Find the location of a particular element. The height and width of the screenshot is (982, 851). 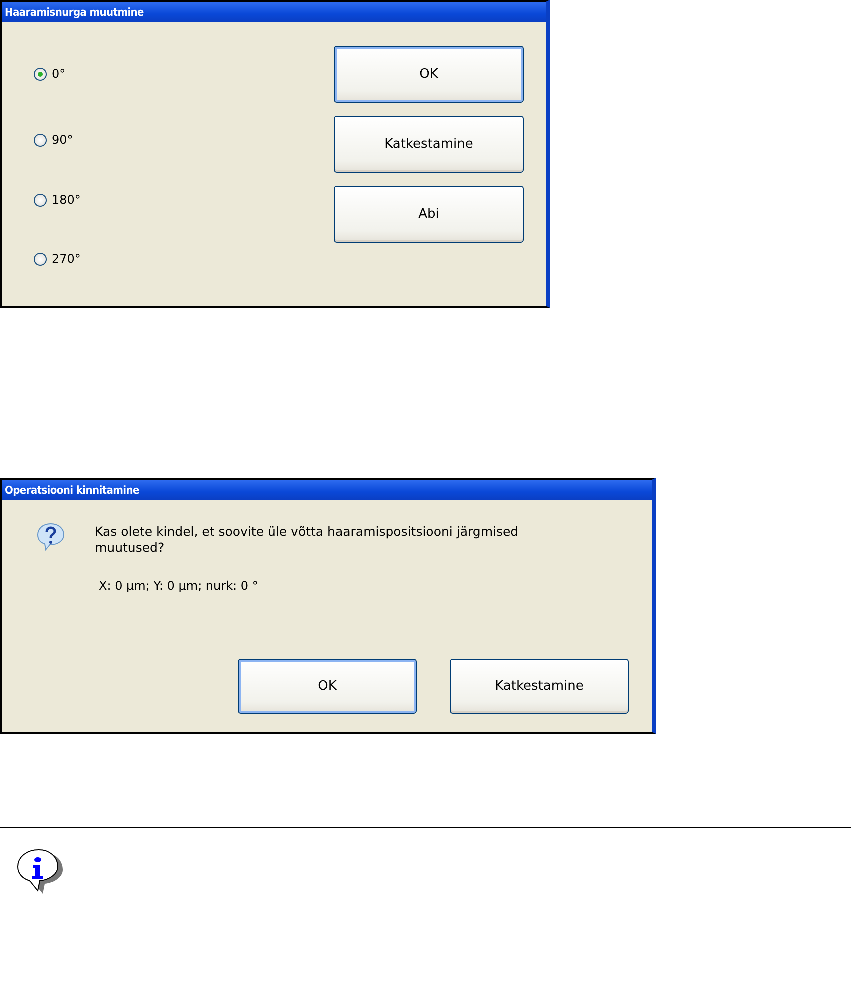

position-values: X: 0 µm; Y: 0 µm; nurk: 0 ° is located at coordinates (179, 586).